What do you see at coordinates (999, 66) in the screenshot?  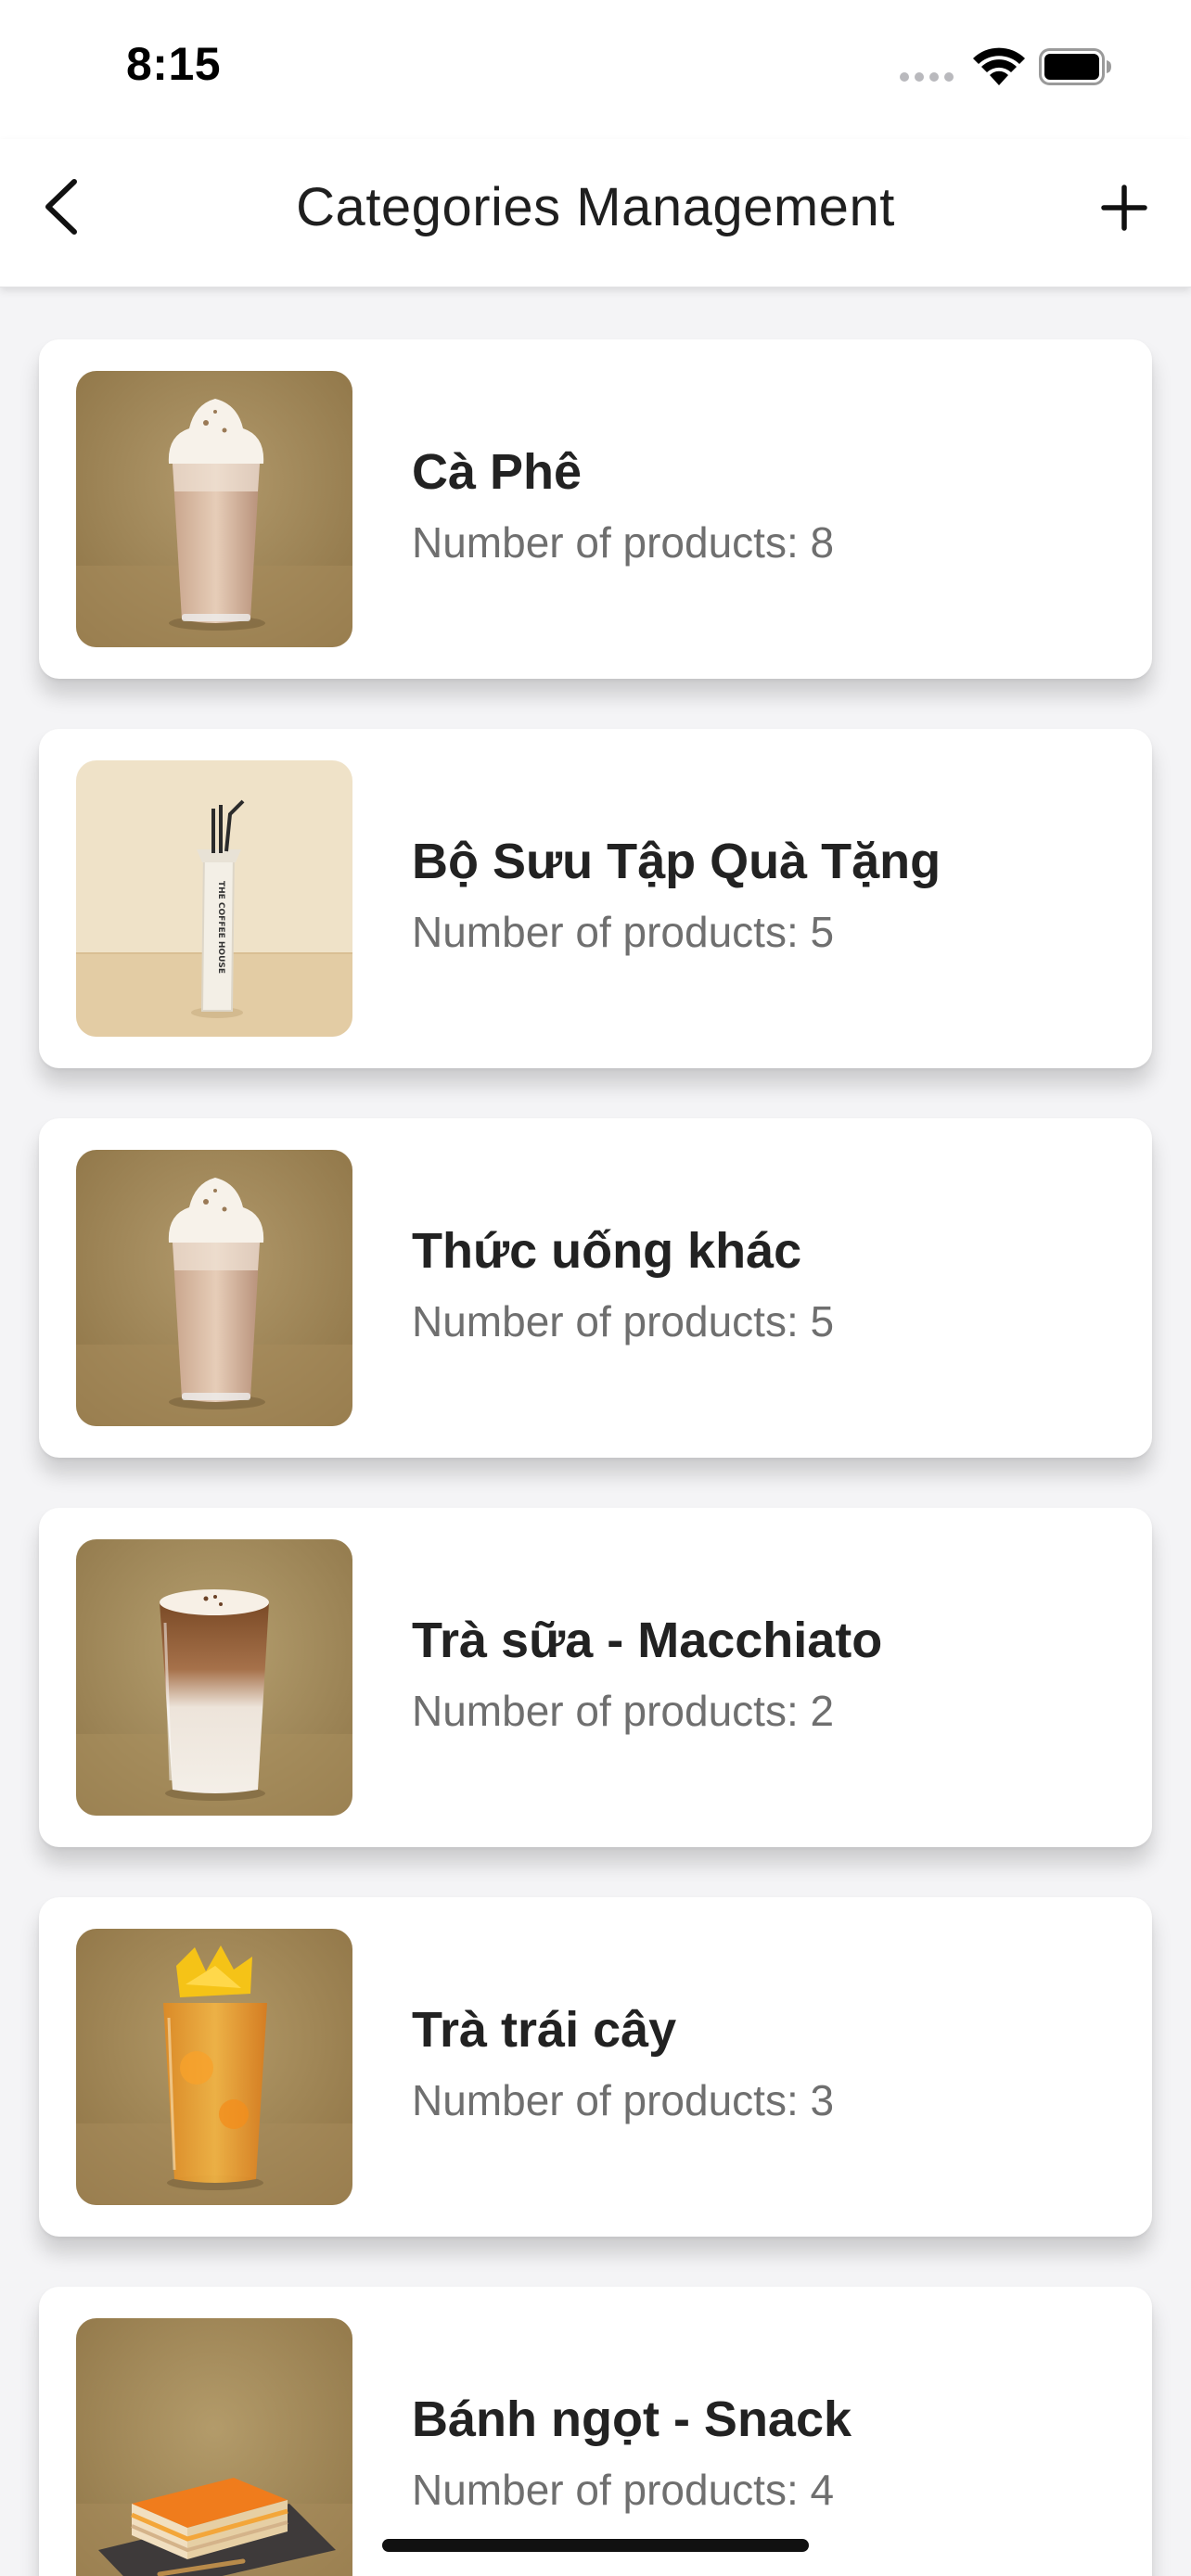 I see `wifi-icon` at bounding box center [999, 66].